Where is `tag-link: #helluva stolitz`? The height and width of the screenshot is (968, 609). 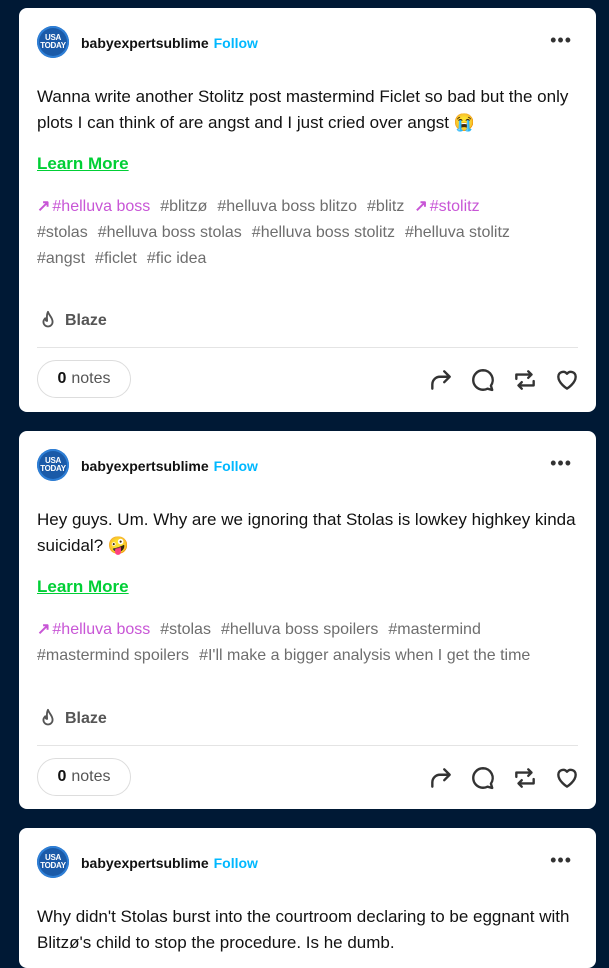
tag-link: #helluva stolitz is located at coordinates (457, 232).